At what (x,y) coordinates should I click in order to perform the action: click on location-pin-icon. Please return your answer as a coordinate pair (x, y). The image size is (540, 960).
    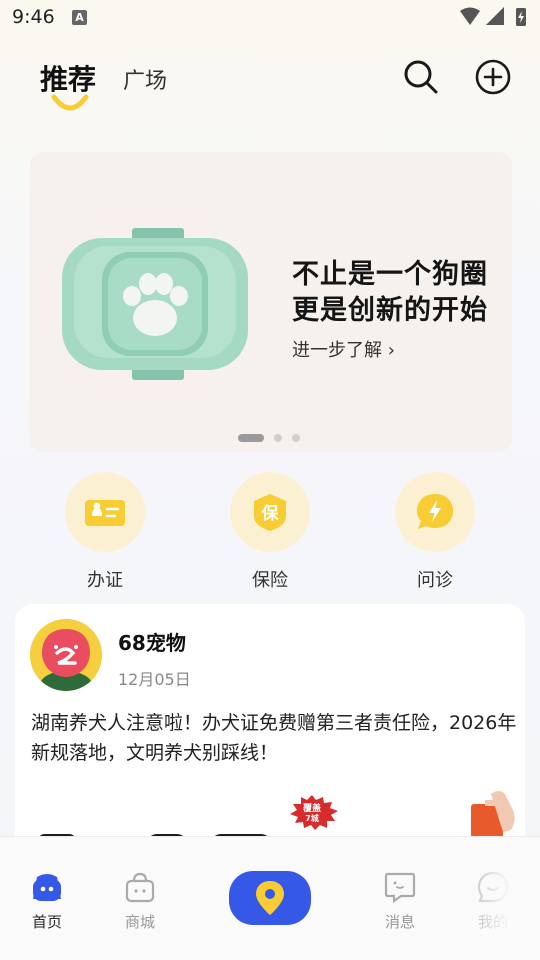
    Looking at the image, I should click on (270, 898).